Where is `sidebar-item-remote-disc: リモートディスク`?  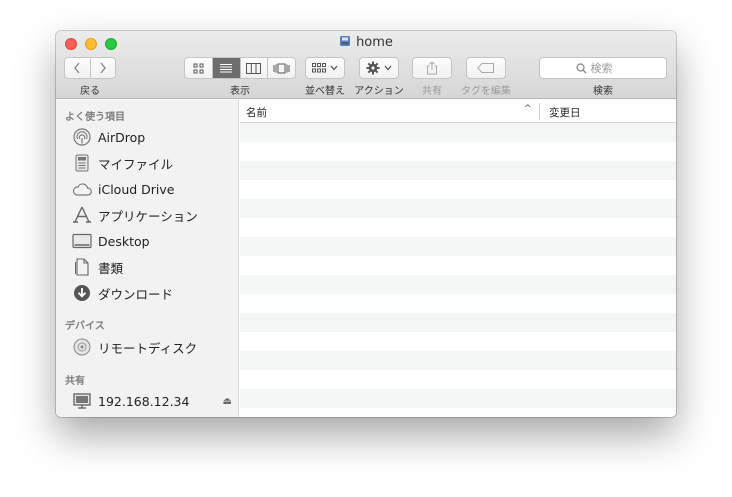 sidebar-item-remote-disc: リモートディスク is located at coordinates (152, 347).